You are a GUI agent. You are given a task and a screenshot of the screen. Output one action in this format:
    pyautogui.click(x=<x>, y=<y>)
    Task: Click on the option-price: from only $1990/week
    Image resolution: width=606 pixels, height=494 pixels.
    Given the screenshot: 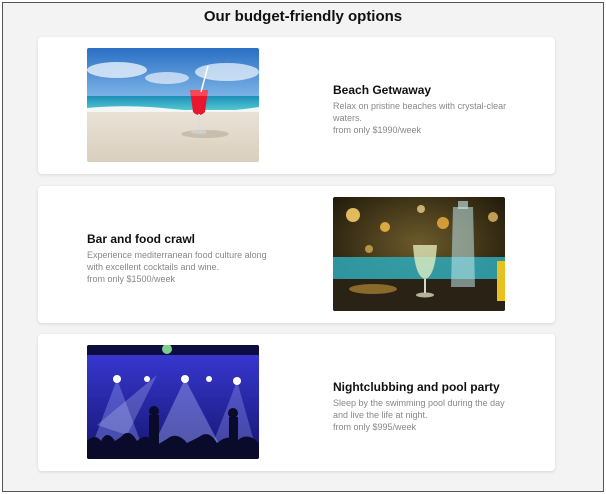 What is the action you would take?
    pyautogui.click(x=377, y=130)
    